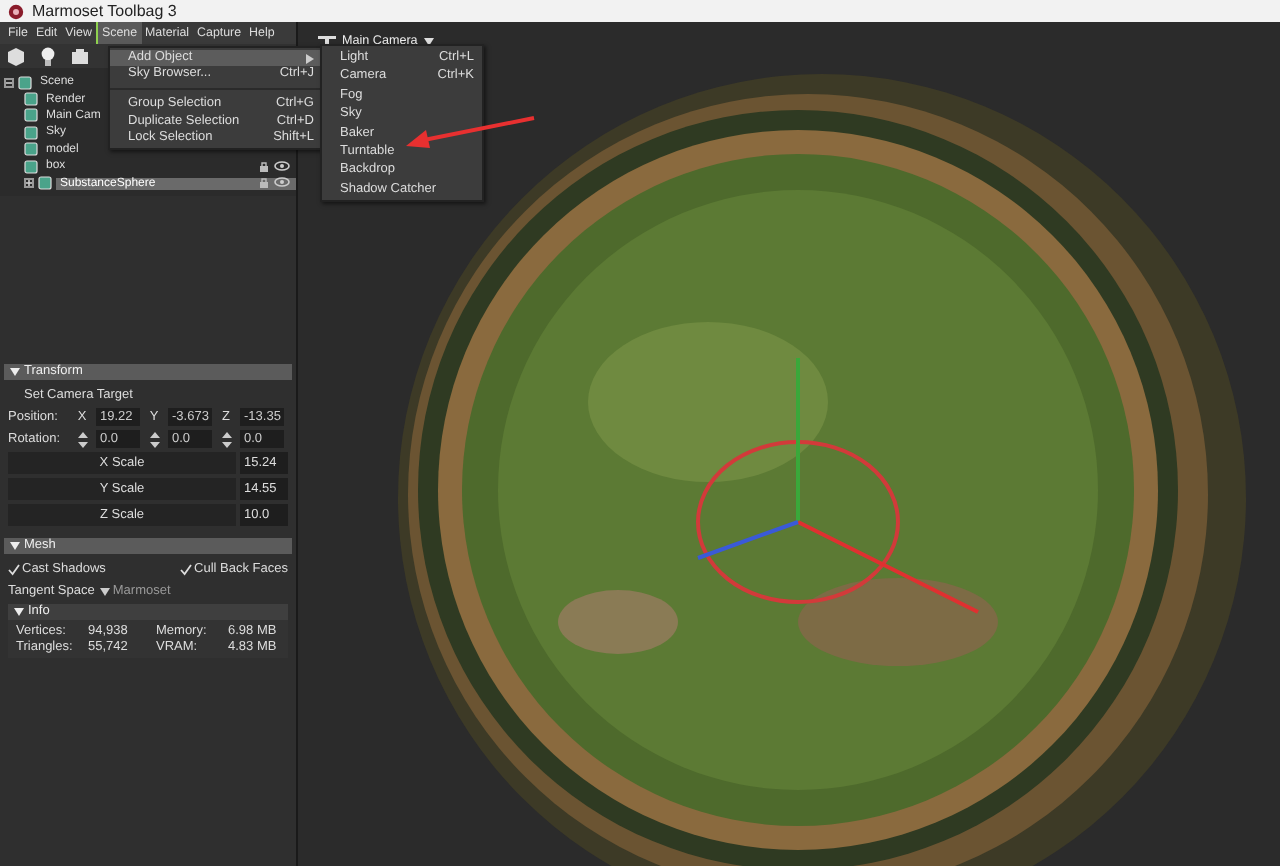  I want to click on light-bulb-icon, so click(48, 56).